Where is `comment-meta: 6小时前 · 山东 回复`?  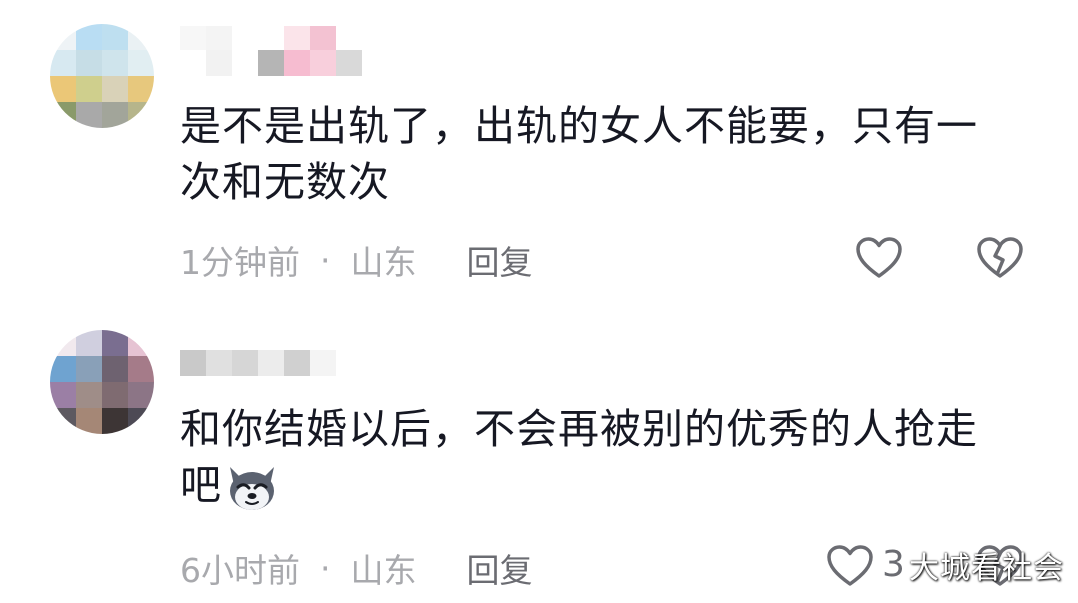
comment-meta: 6小时前 · 山东 回复 is located at coordinates (356, 568).